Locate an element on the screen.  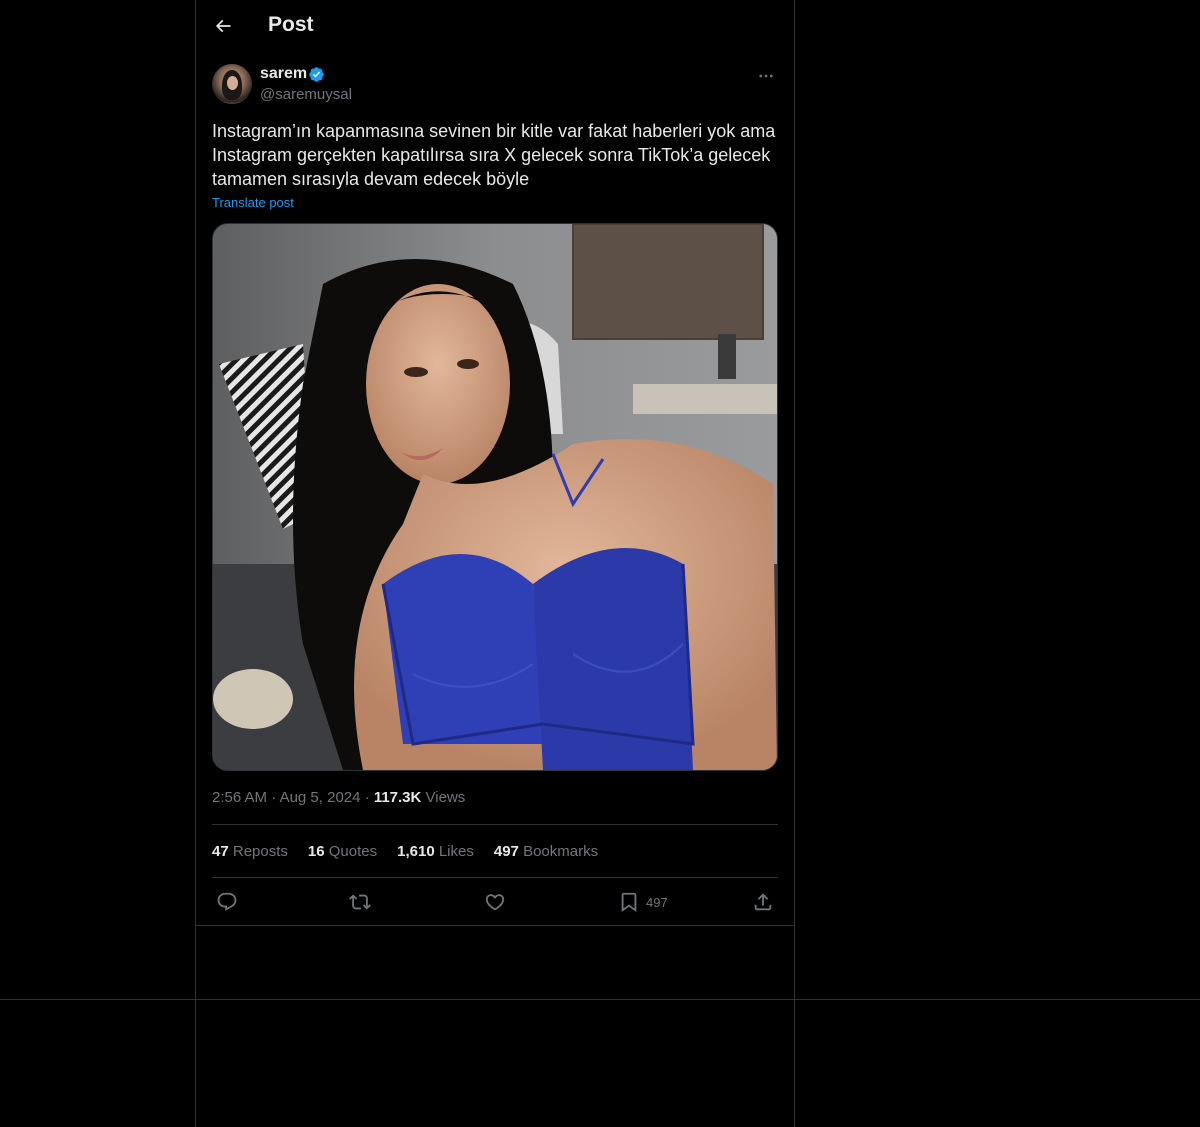
page-title: Post is located at coordinates (291, 24).